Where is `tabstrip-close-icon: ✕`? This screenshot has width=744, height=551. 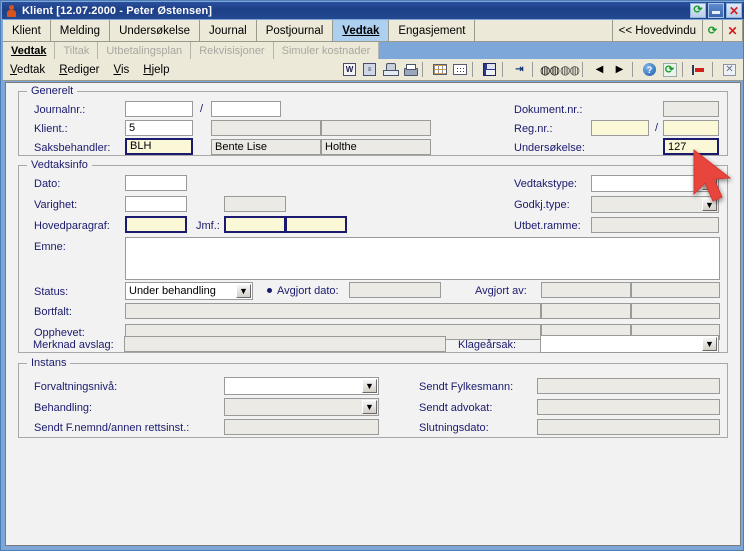 tabstrip-close-icon: ✕ is located at coordinates (733, 30).